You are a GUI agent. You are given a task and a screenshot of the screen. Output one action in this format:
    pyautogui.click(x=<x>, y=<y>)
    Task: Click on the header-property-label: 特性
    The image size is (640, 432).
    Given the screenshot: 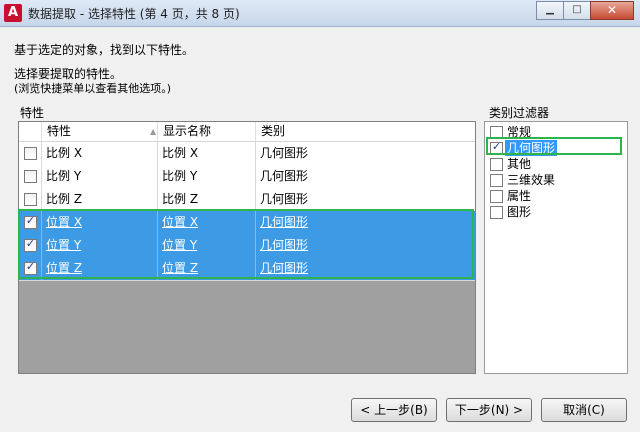 What is the action you would take?
    pyautogui.click(x=59, y=131)
    